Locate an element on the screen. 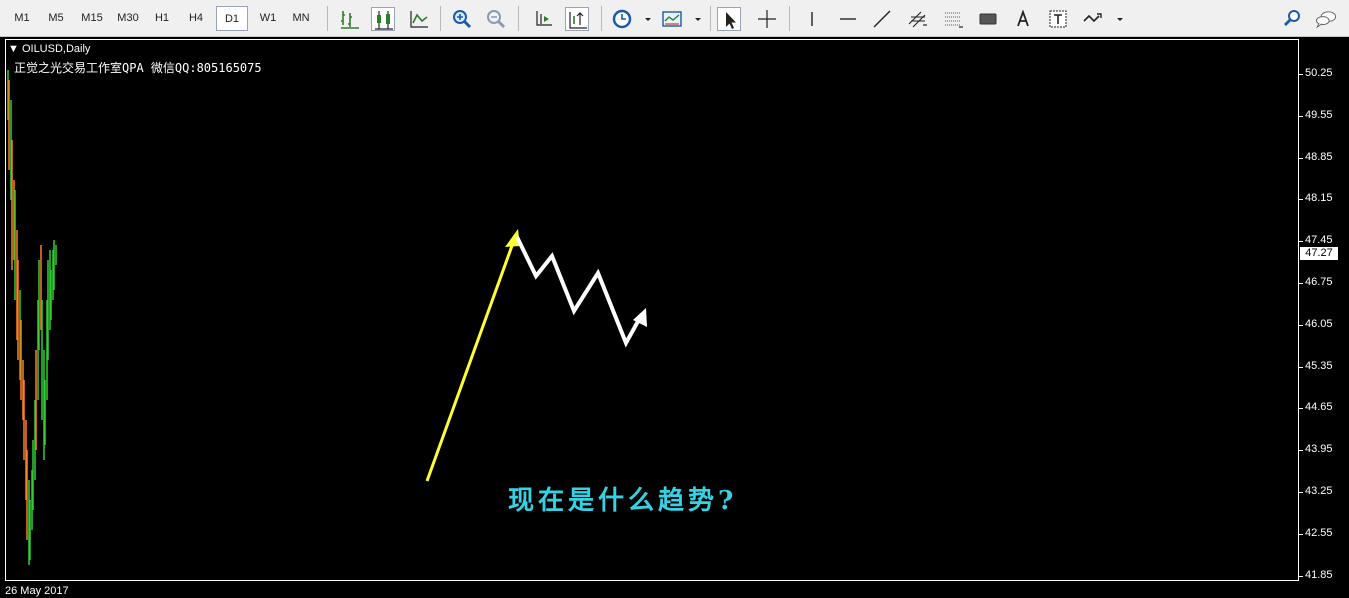 This screenshot has width=1349, height=598. price-label: 43.95 is located at coordinates (1319, 449).